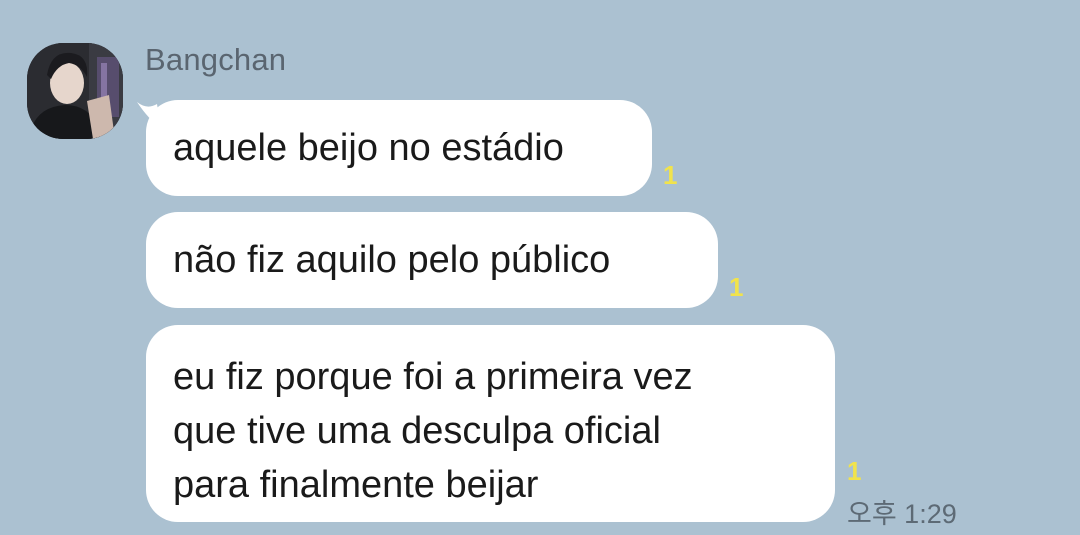  What do you see at coordinates (736, 287) in the screenshot?
I see `unread-count-2: 1` at bounding box center [736, 287].